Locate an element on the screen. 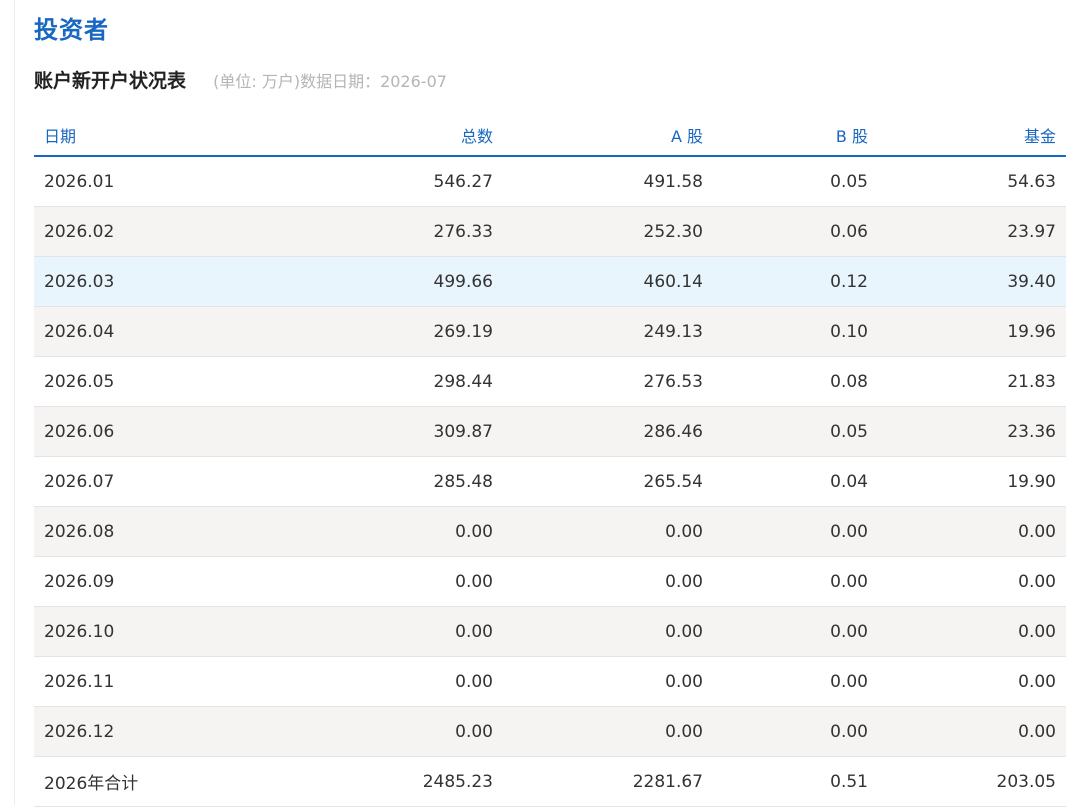  cell-b-shares: 0.04 is located at coordinates (795, 481).